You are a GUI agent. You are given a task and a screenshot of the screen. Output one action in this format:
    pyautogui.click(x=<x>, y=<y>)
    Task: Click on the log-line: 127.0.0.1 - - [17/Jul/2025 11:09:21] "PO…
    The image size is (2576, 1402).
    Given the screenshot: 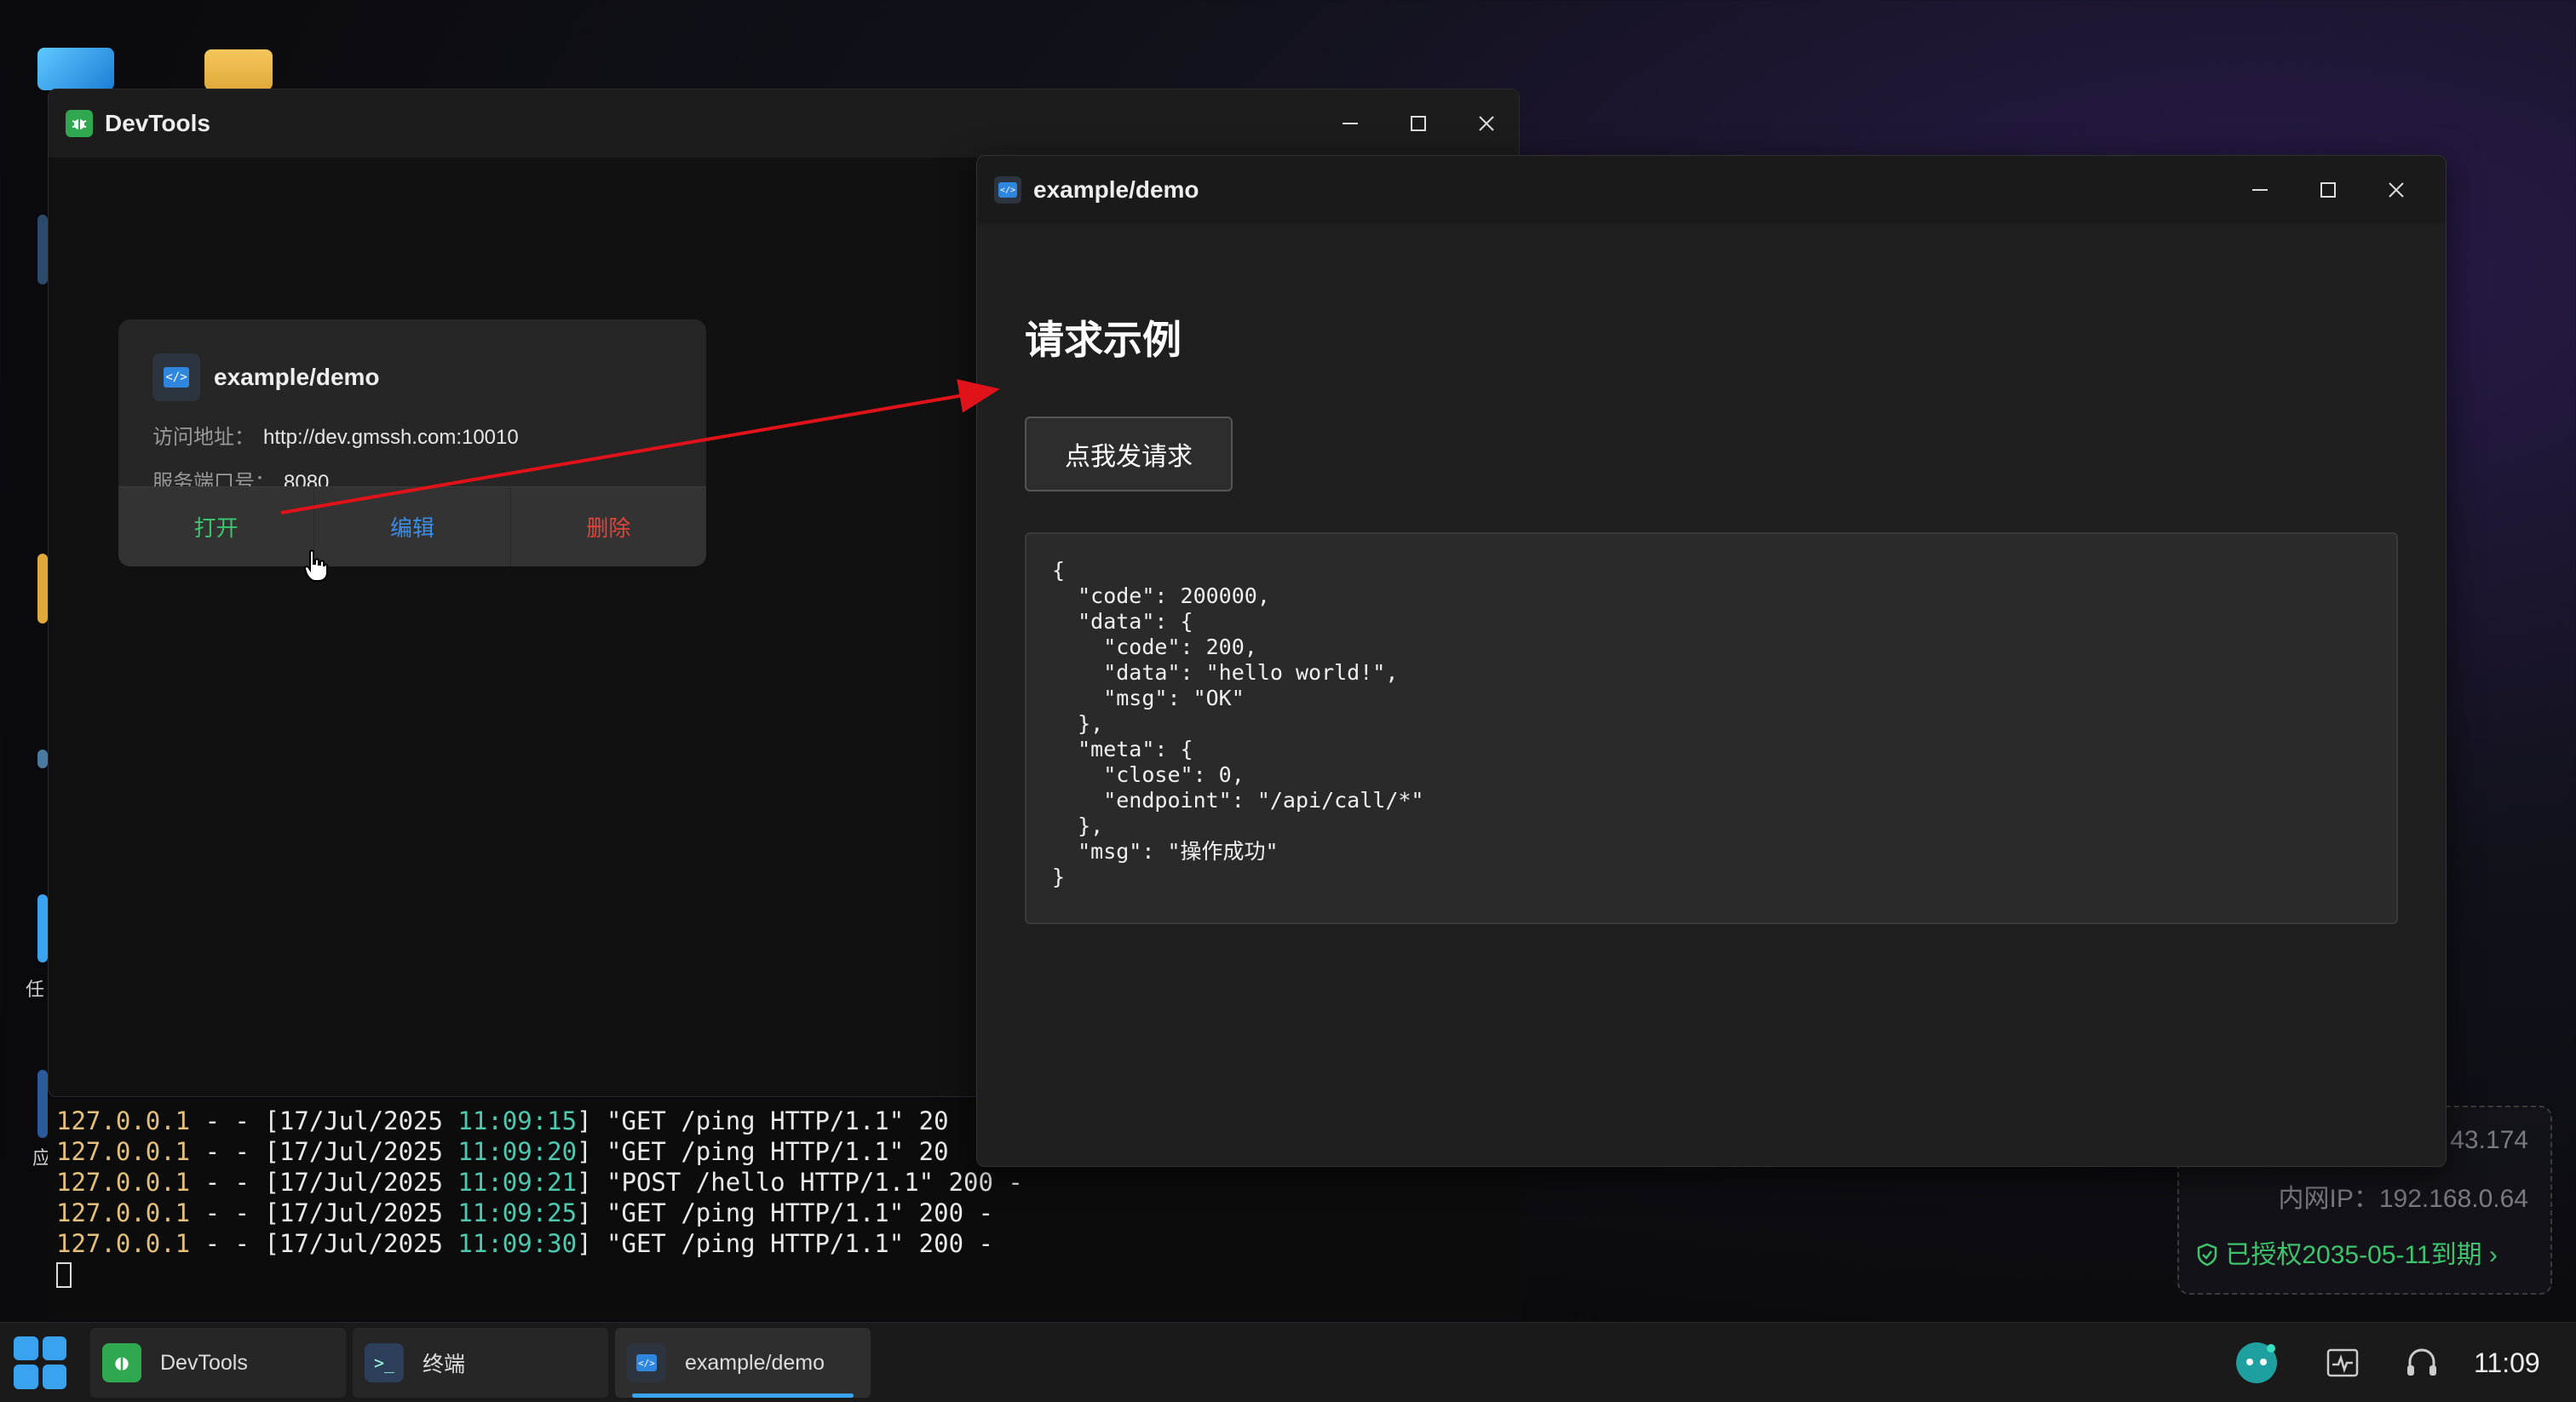 What is the action you would take?
    pyautogui.click(x=785, y=1182)
    